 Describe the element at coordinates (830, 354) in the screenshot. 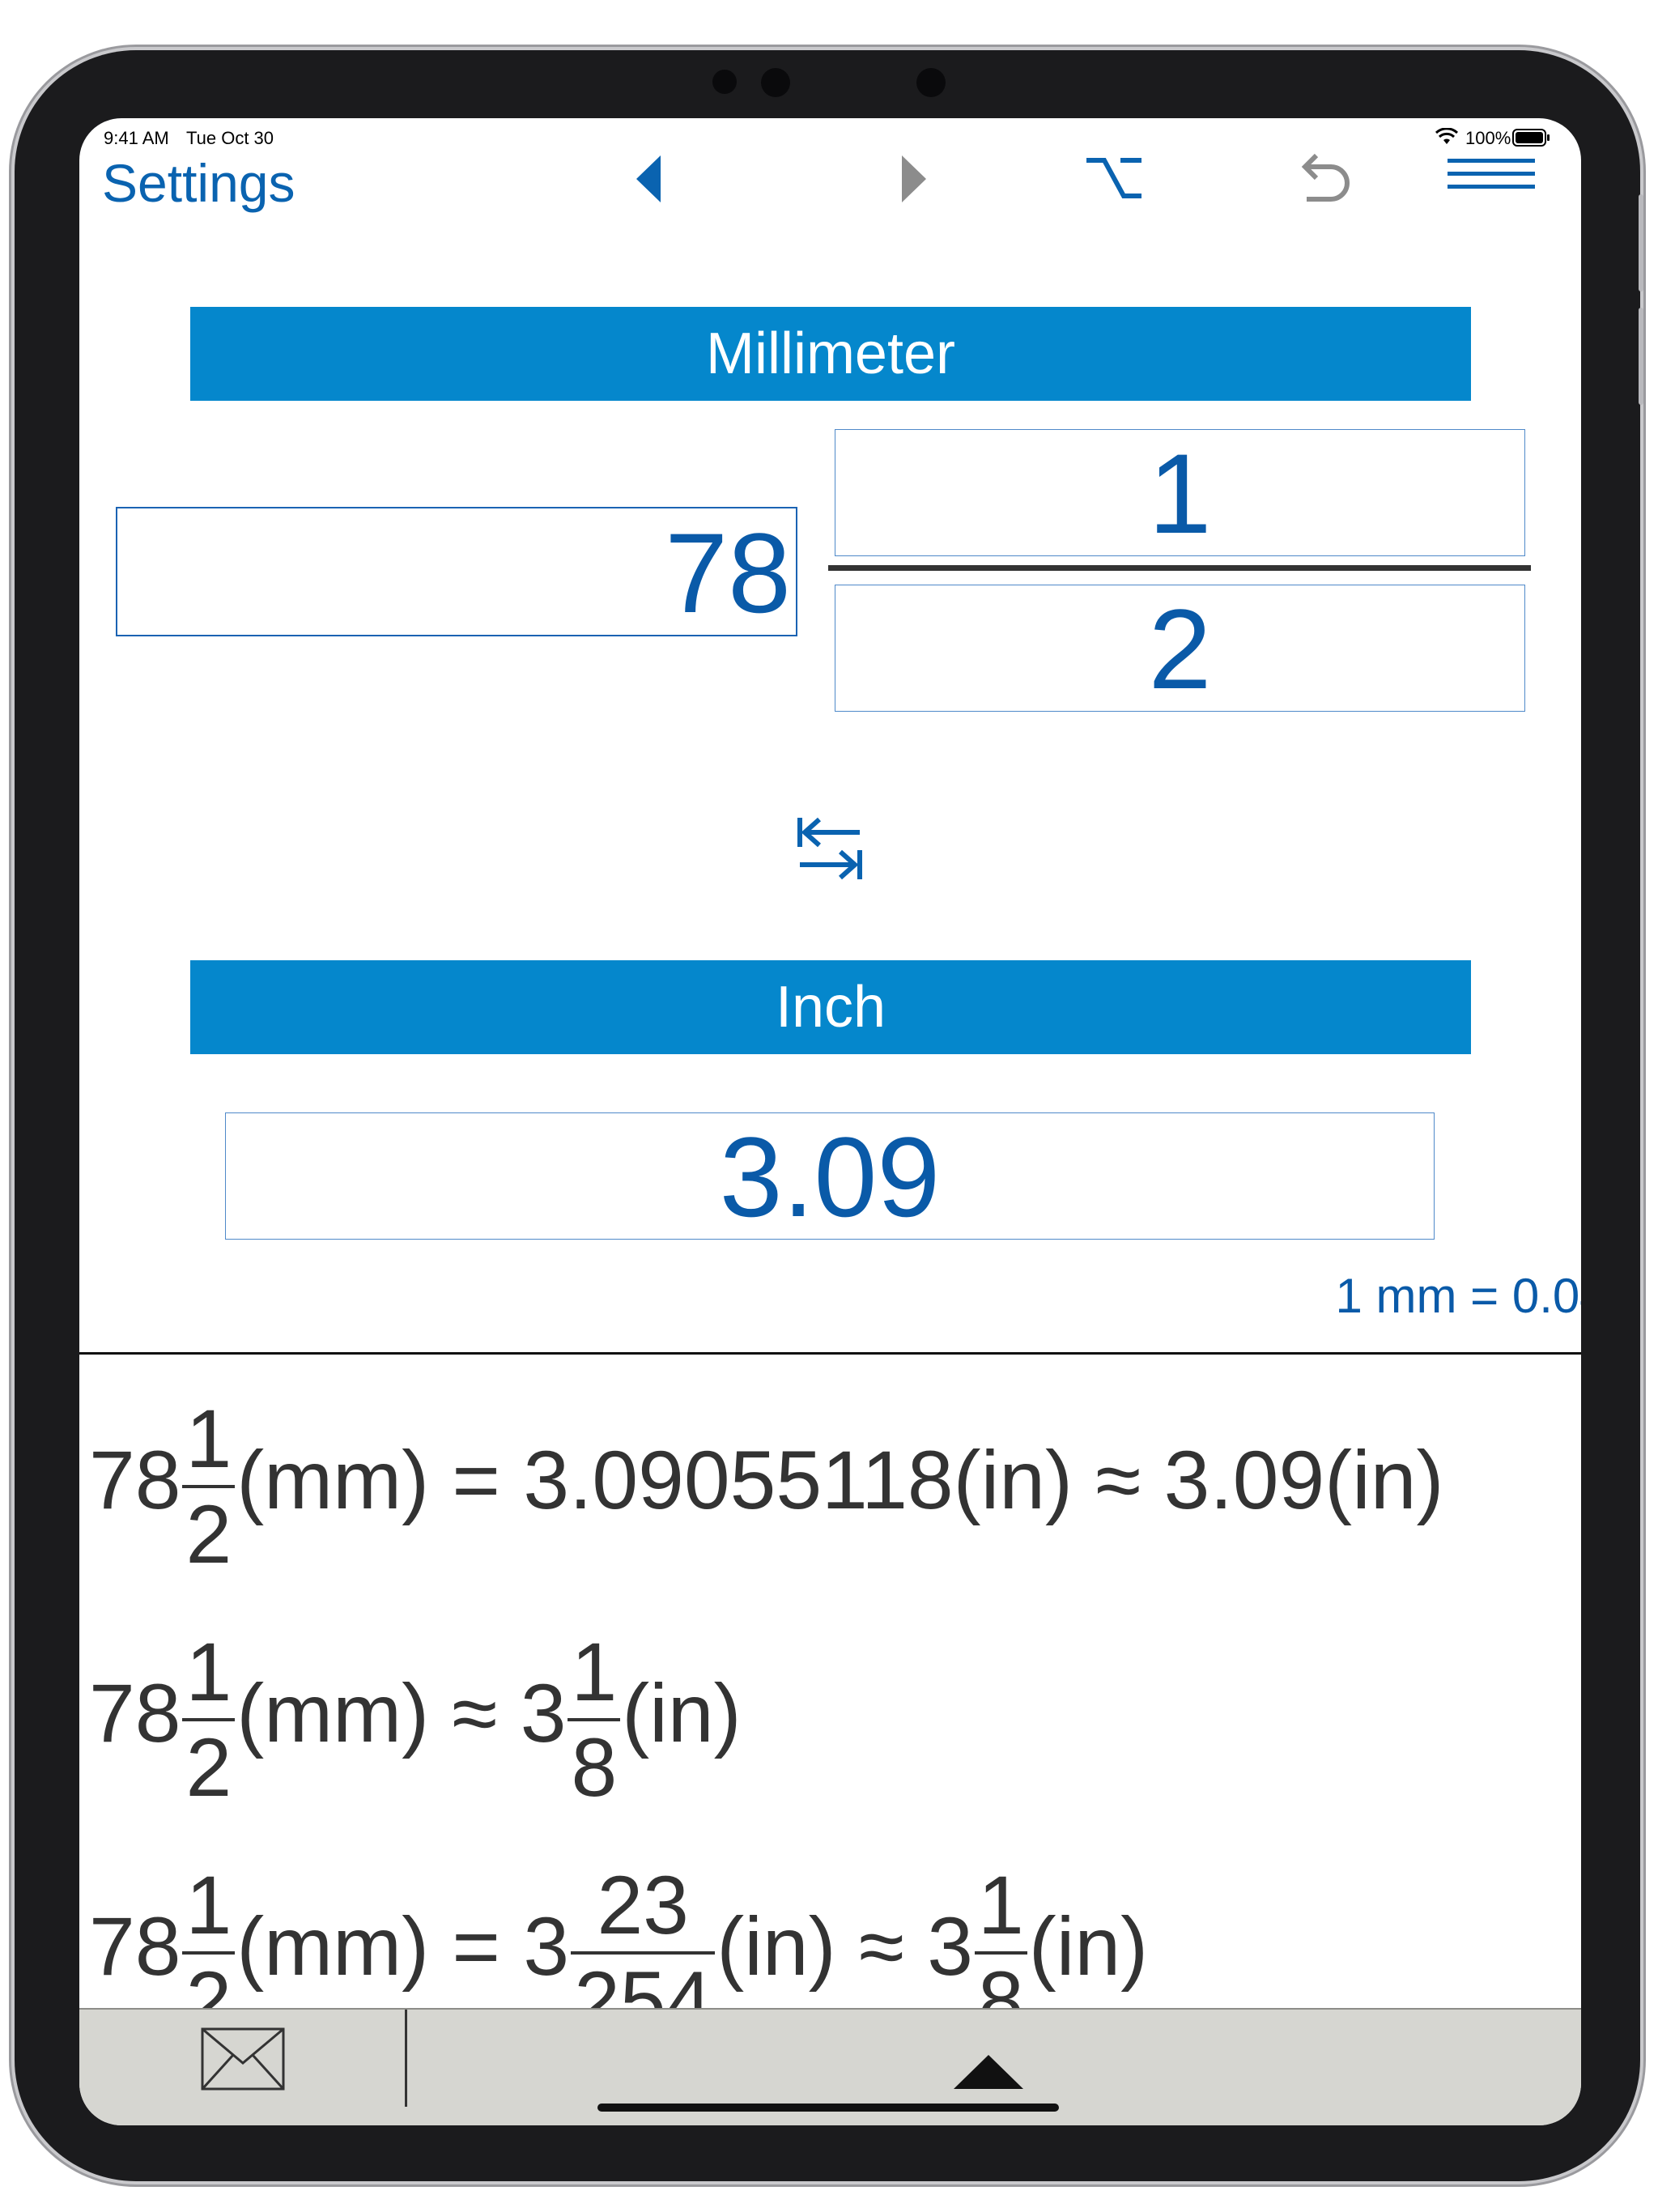

I see `from-unit-header: Millimeter` at that location.